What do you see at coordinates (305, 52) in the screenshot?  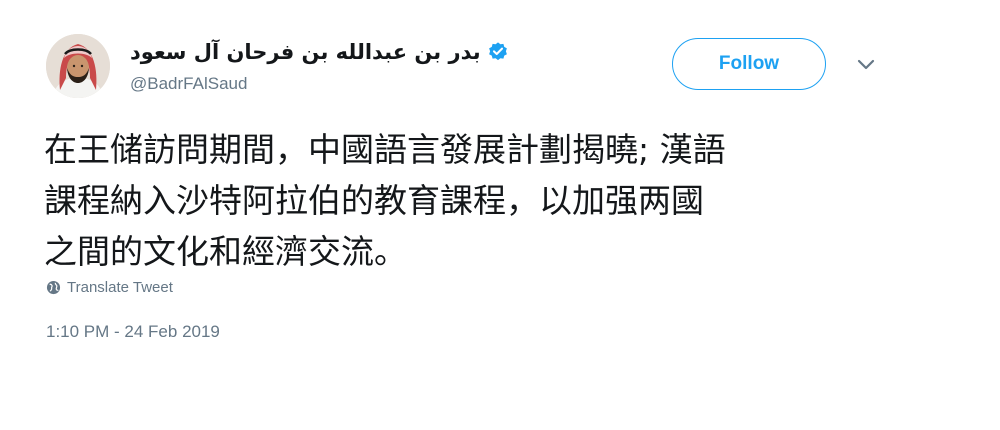 I see `display-name: بدر بن عبدالله بن فرحان آل سعود` at bounding box center [305, 52].